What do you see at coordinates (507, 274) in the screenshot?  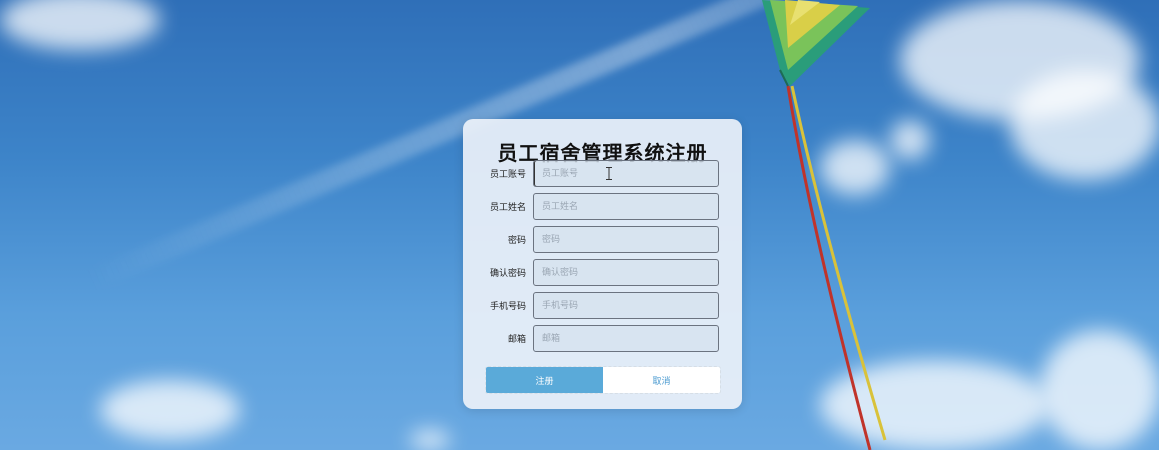 I see `confirm-password-label: 确认密码` at bounding box center [507, 274].